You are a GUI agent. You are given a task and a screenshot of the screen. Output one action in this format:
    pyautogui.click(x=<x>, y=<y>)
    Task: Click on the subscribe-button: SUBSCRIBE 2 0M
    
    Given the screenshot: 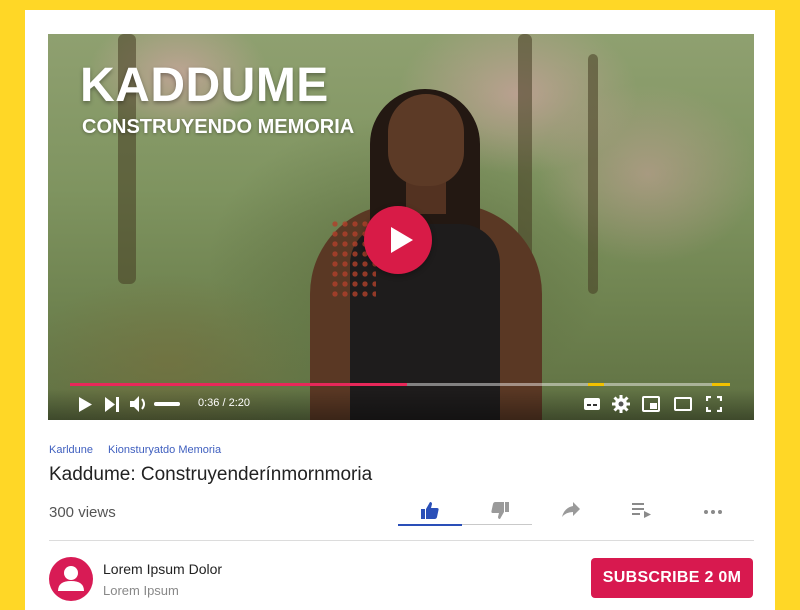 What is the action you would take?
    pyautogui.click(x=672, y=578)
    